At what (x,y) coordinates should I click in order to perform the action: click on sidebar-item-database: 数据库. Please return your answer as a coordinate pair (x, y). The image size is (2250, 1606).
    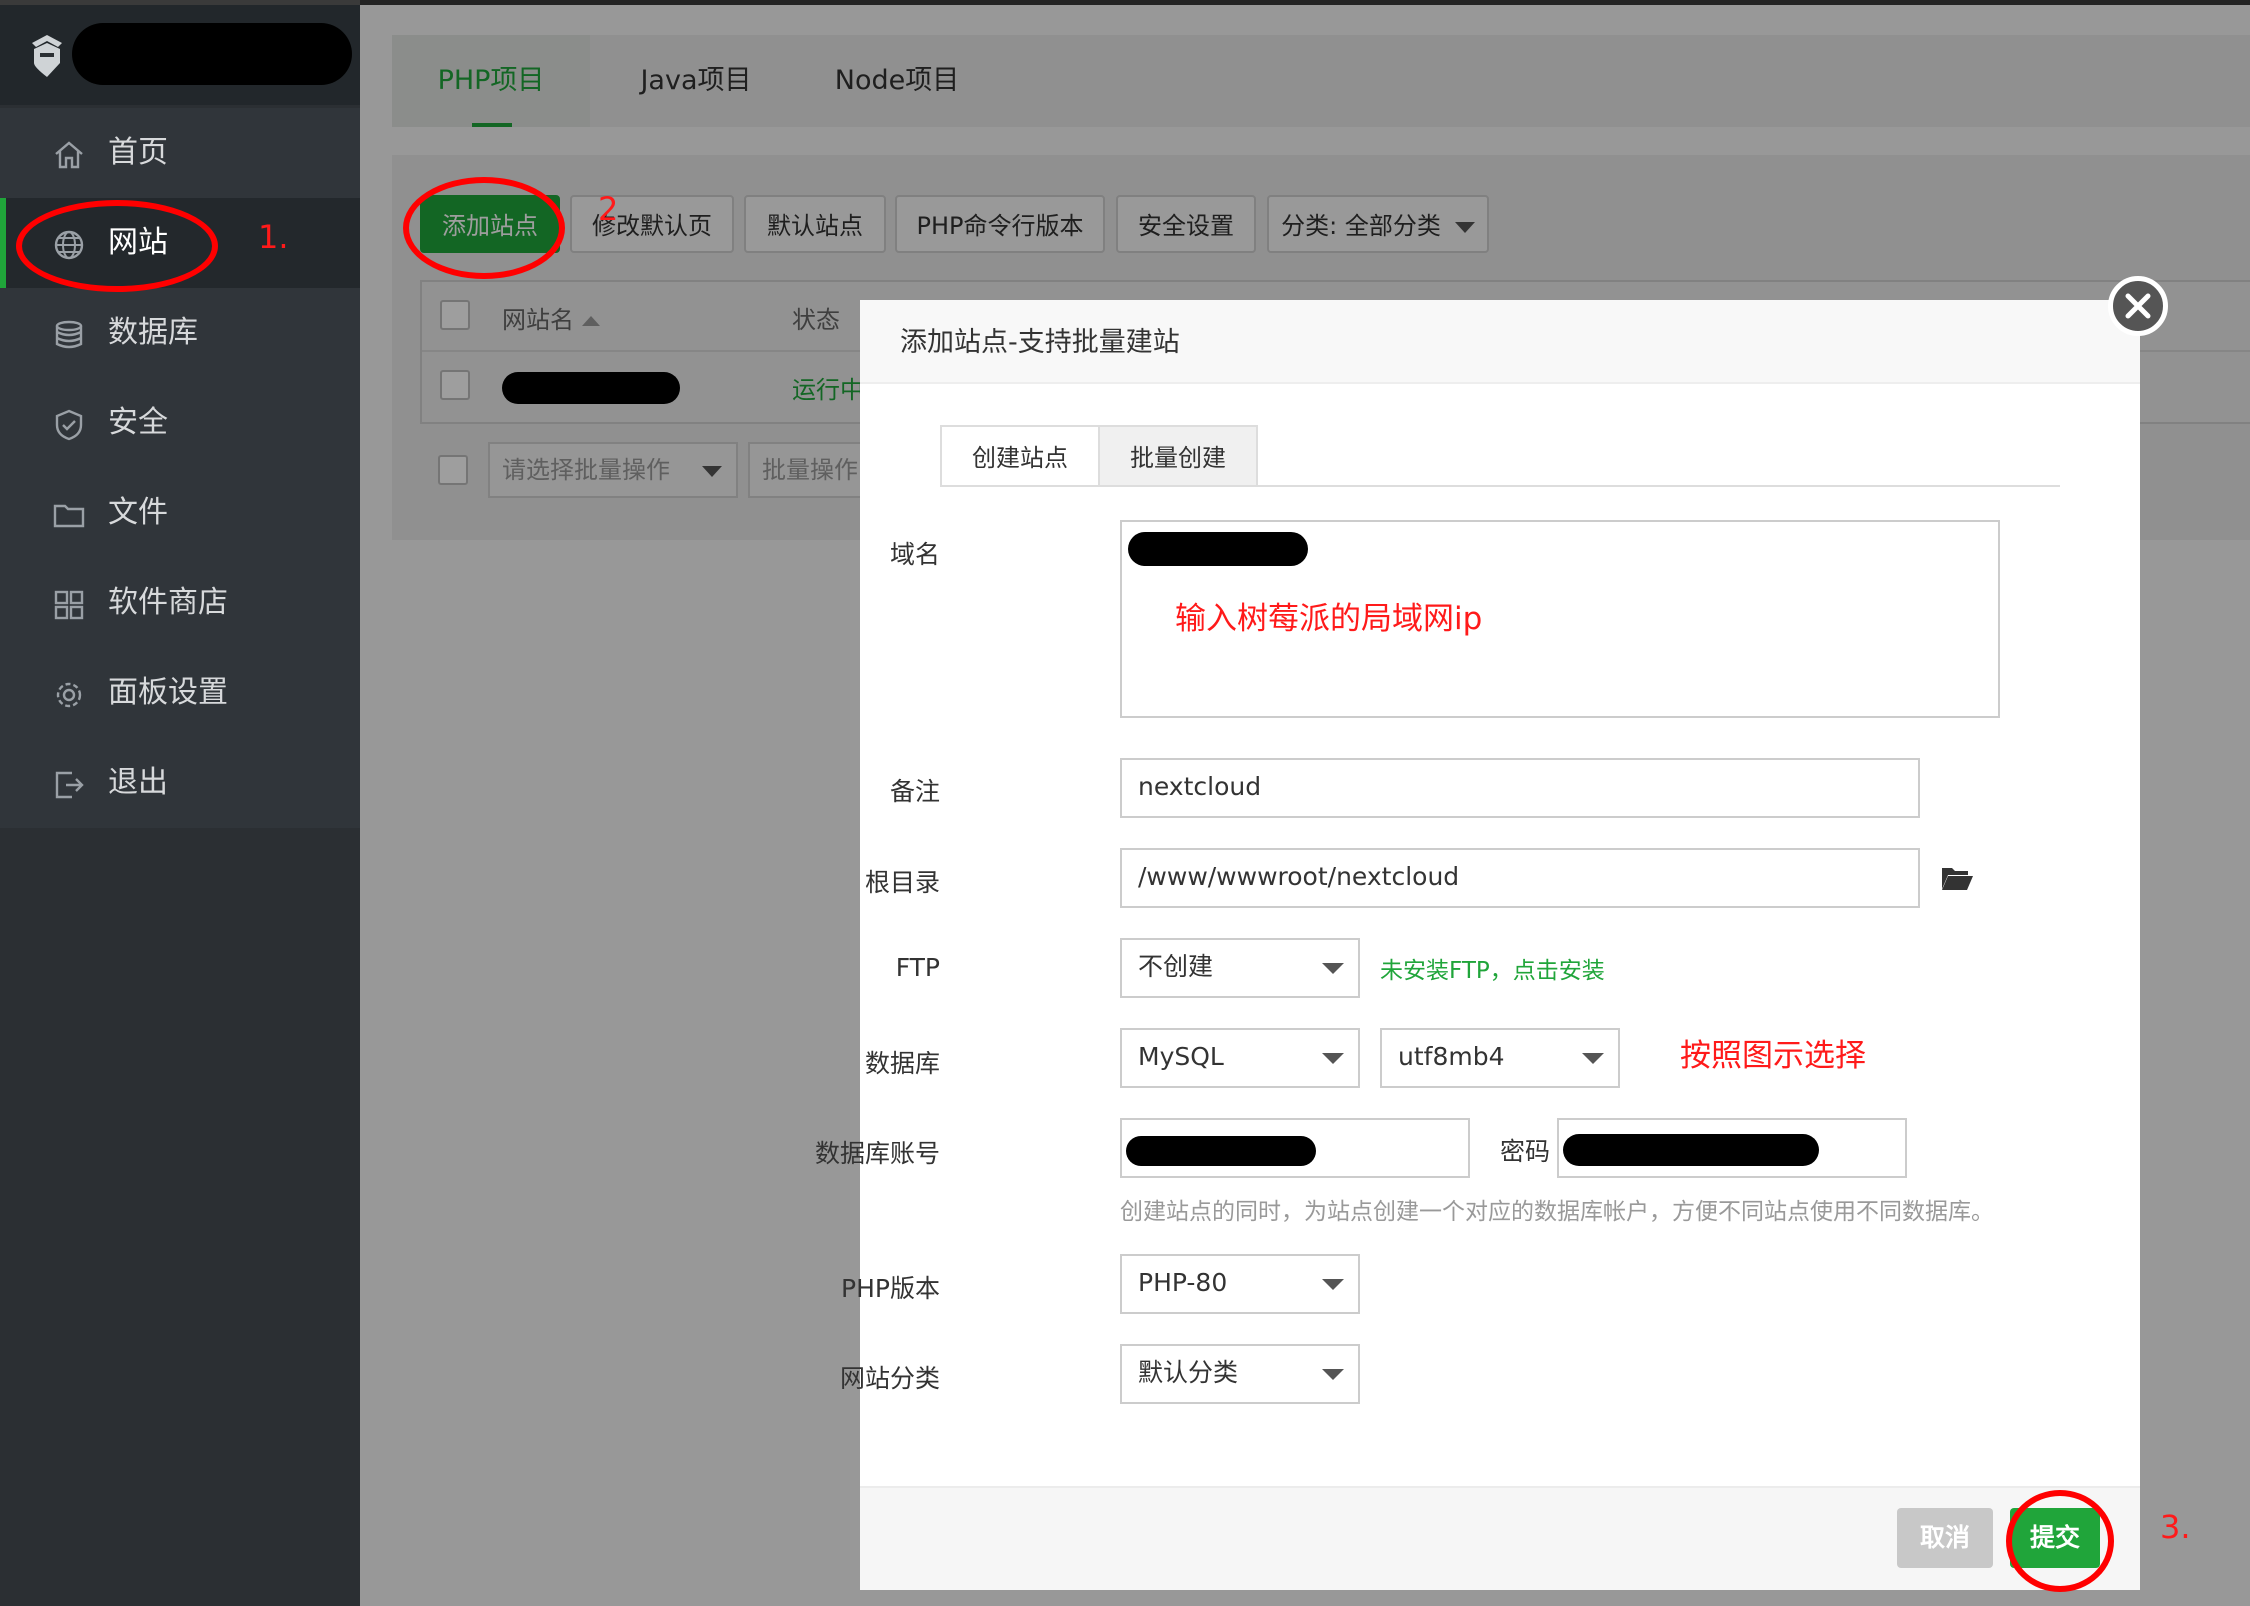
    Looking at the image, I should click on (180, 333).